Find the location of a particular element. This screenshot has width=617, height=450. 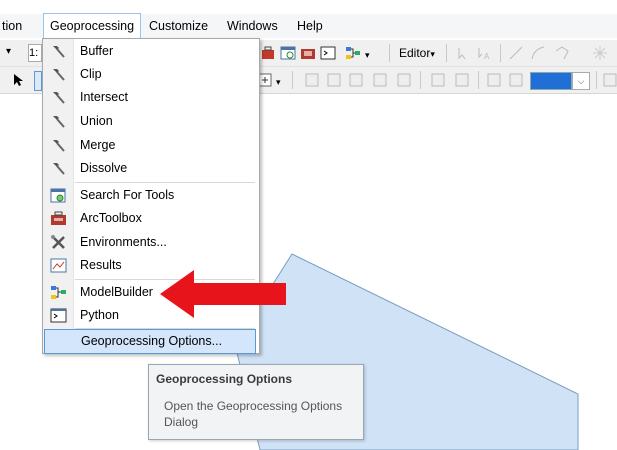

color-swatch is located at coordinates (551, 81).